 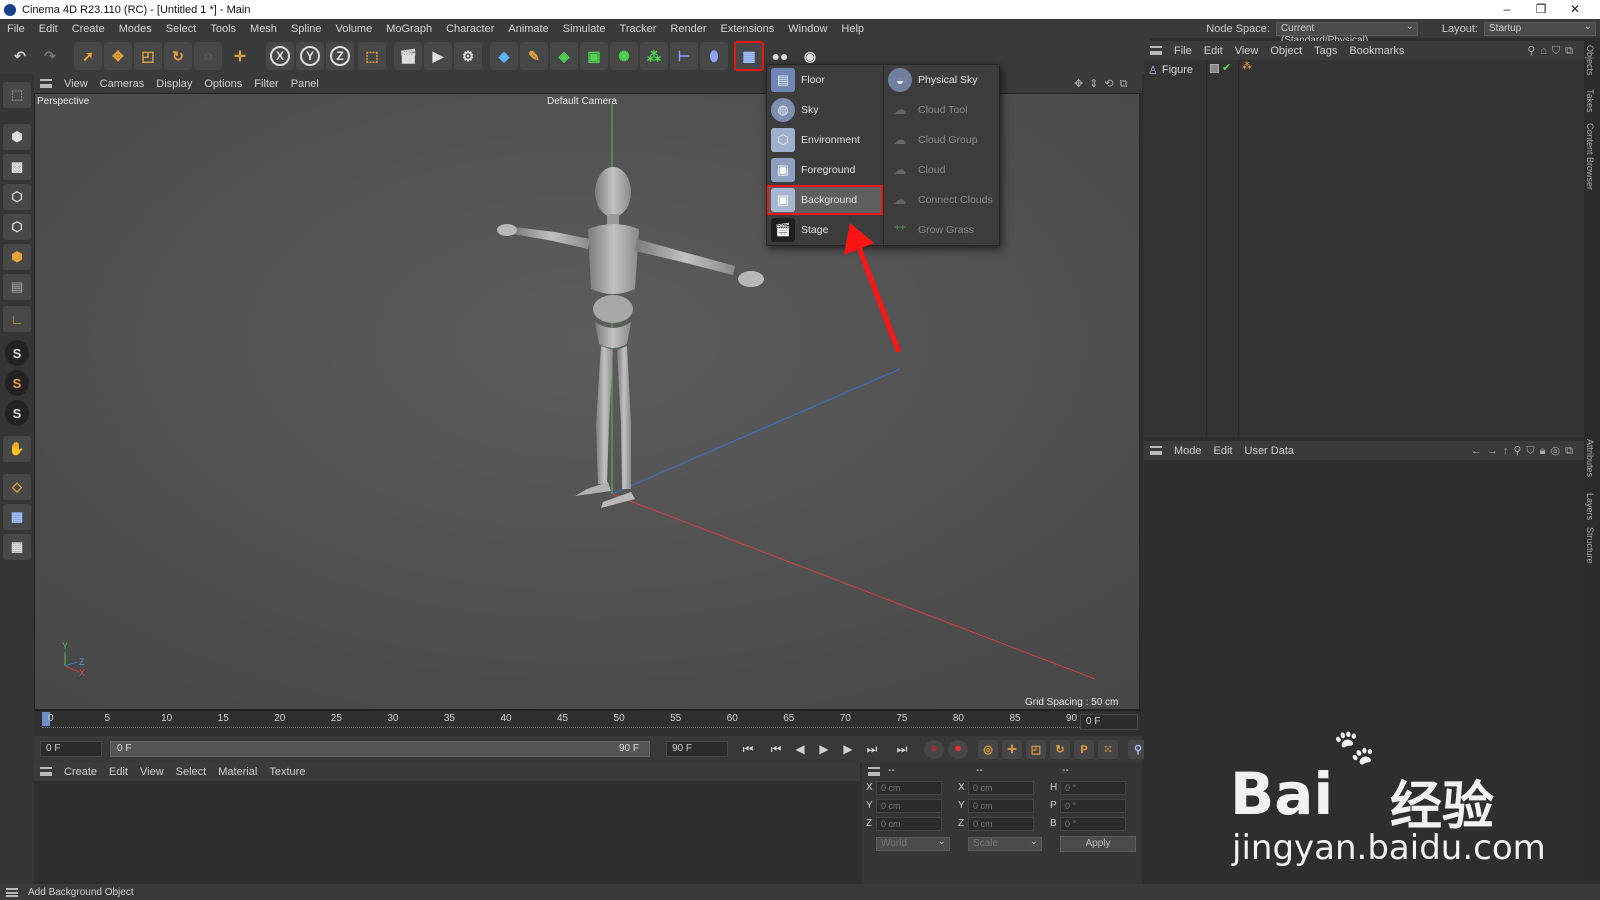 What do you see at coordinates (46, 771) in the screenshot?
I see `material-menu-icon` at bounding box center [46, 771].